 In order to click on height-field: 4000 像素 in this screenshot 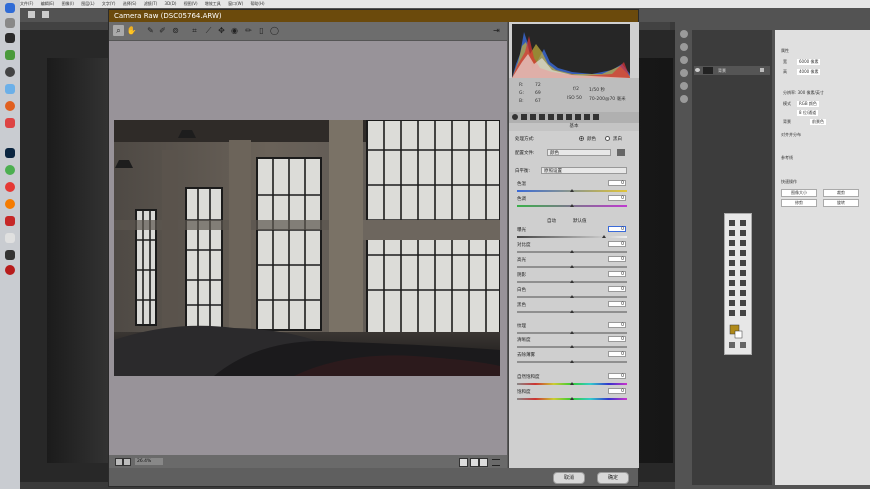, I will do `click(809, 72)`.